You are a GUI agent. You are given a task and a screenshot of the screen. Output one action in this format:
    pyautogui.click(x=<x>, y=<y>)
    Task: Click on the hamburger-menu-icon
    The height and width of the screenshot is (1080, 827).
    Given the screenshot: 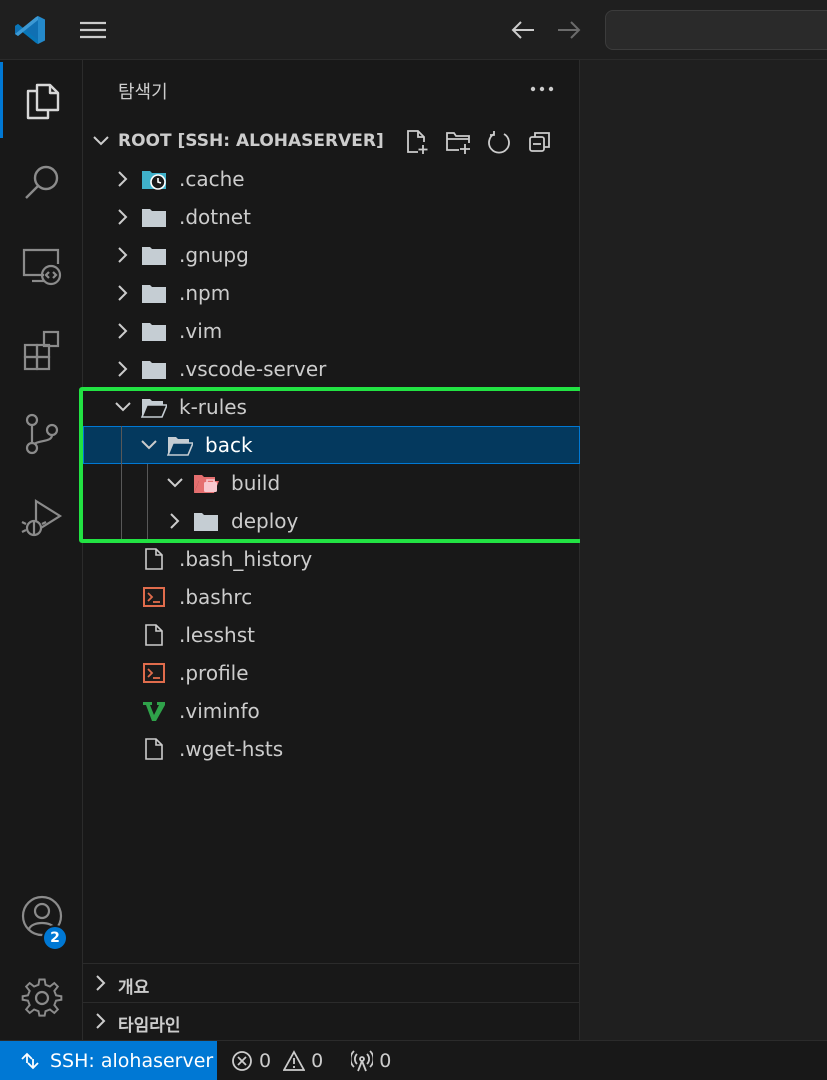 What is the action you would take?
    pyautogui.click(x=93, y=30)
    